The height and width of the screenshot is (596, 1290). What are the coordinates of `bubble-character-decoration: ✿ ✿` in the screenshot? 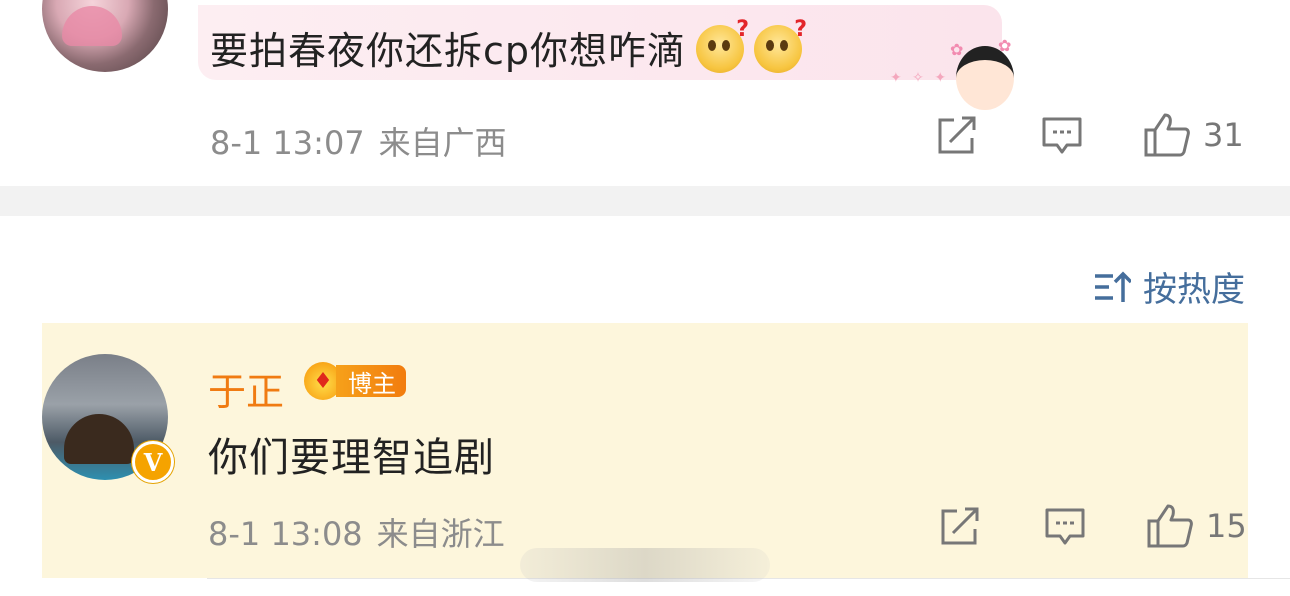 It's located at (985, 73).